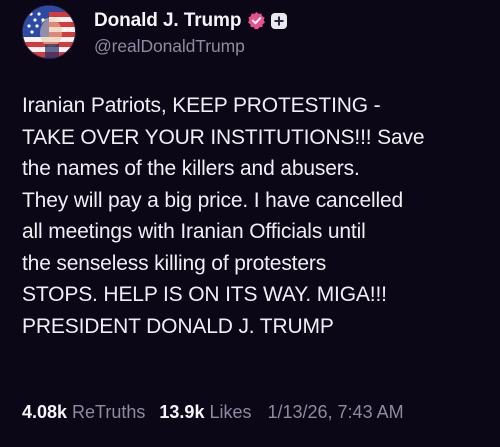  What do you see at coordinates (174, 263) in the screenshot?
I see `post-text-line: the senseless killing of protesters` at bounding box center [174, 263].